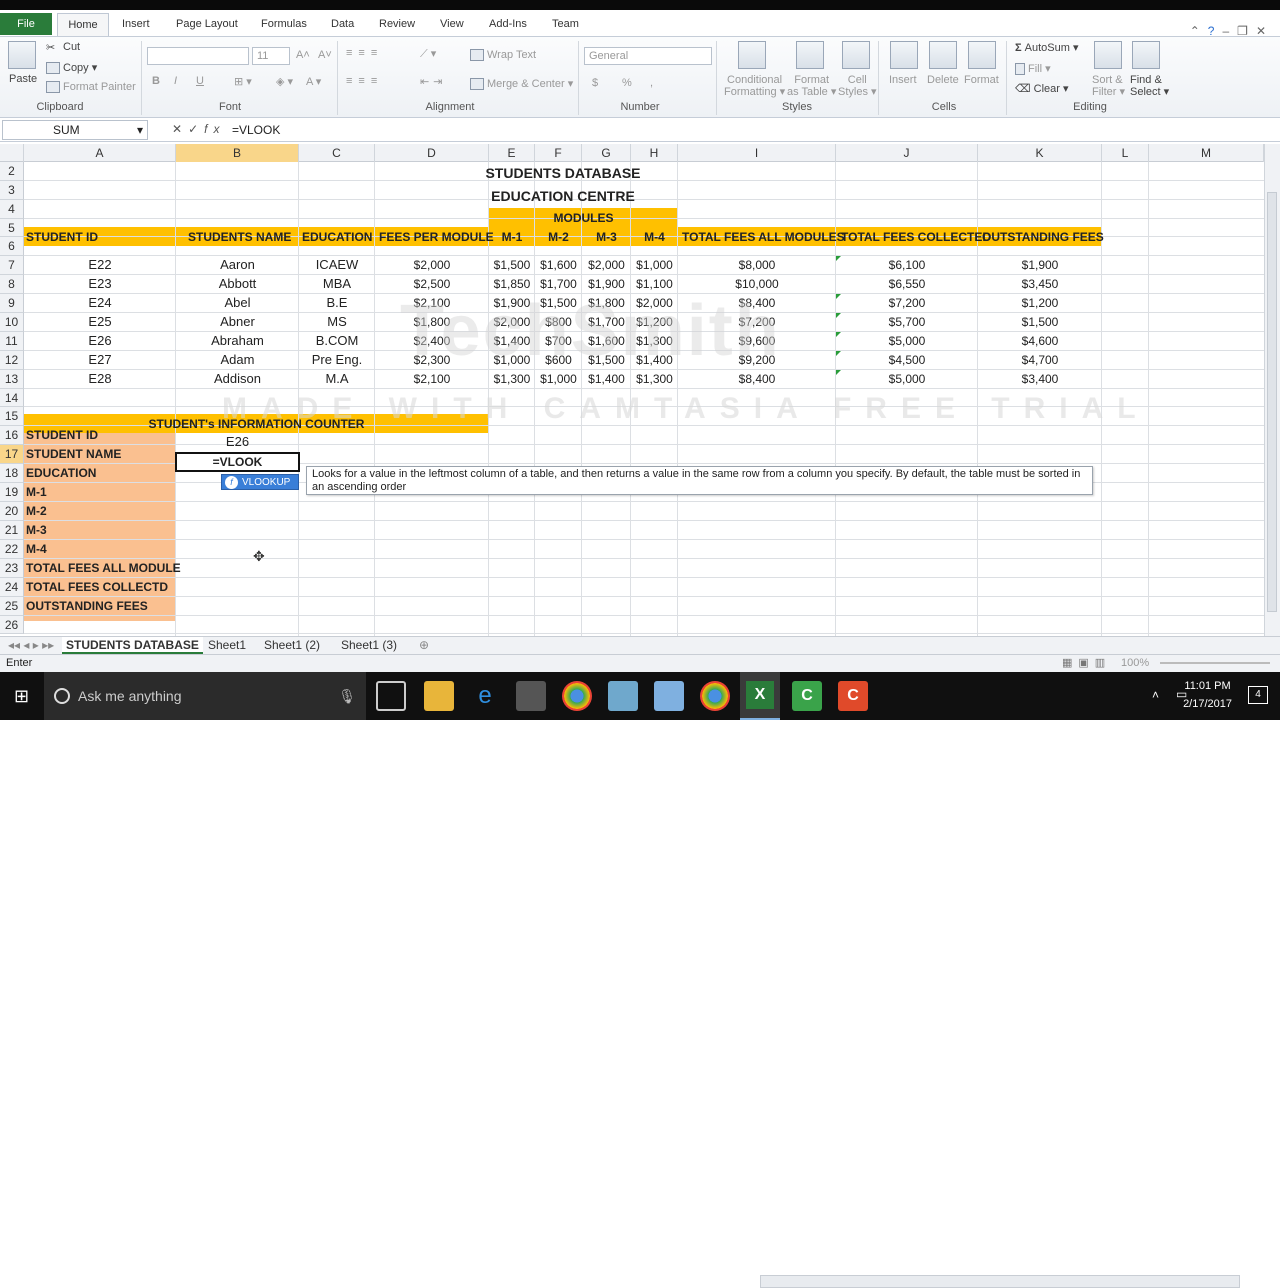 The height and width of the screenshot is (1288, 1280). Describe the element at coordinates (811, 86) in the screenshot. I see `format-as-table-button: Format as Table ▾` at that location.